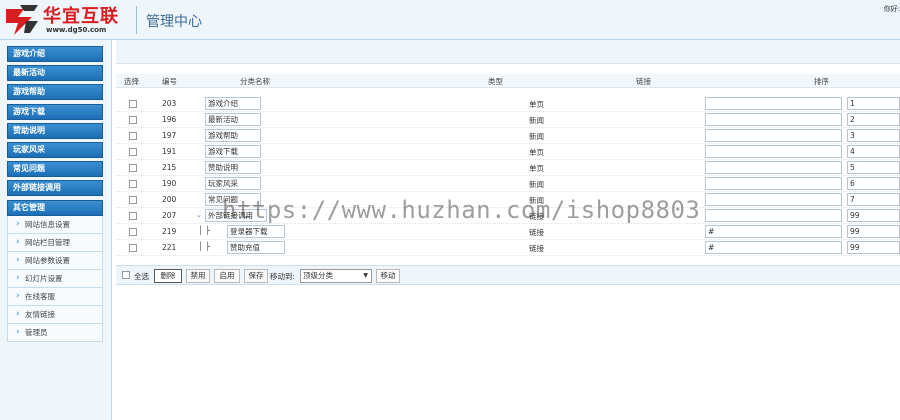 The width and height of the screenshot is (900, 420). What do you see at coordinates (873, 103) in the screenshot?
I see `row-sort-input: 1` at bounding box center [873, 103].